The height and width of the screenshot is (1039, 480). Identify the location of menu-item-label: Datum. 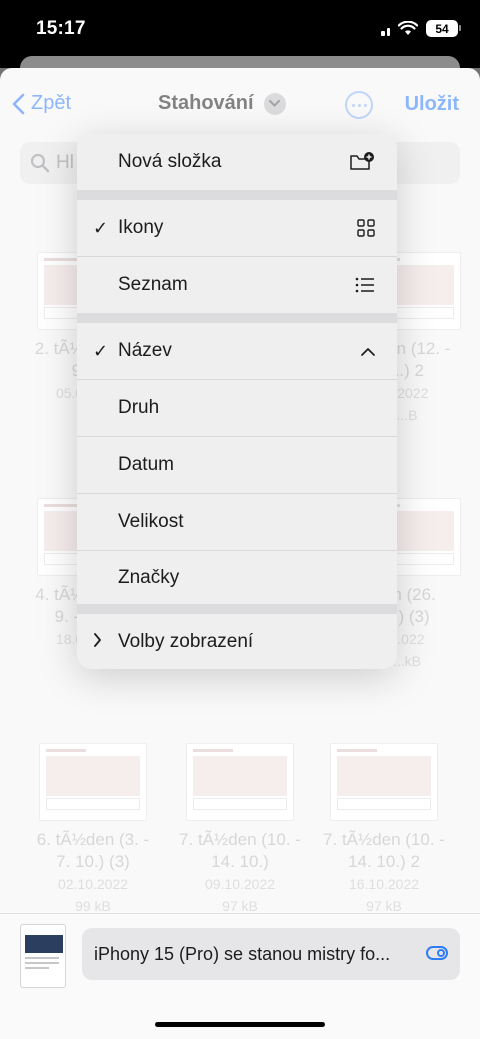
(146, 464).